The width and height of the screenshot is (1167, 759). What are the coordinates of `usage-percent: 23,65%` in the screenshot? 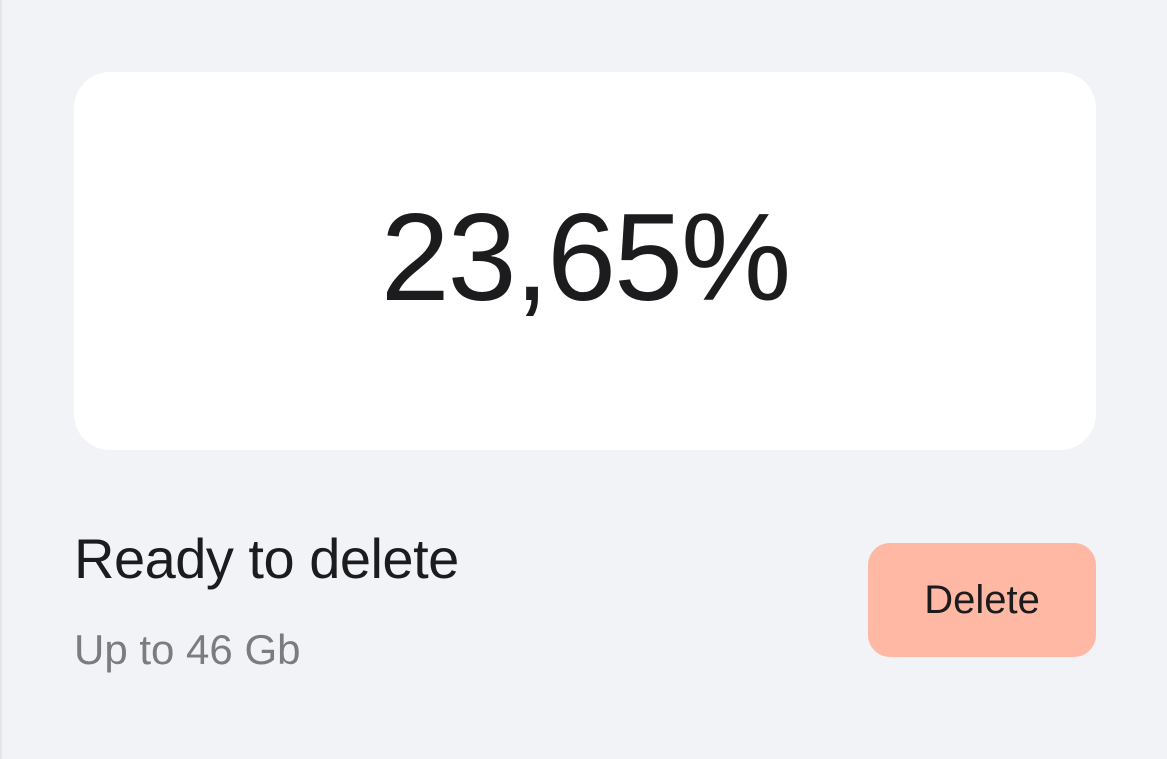 It's located at (586, 258).